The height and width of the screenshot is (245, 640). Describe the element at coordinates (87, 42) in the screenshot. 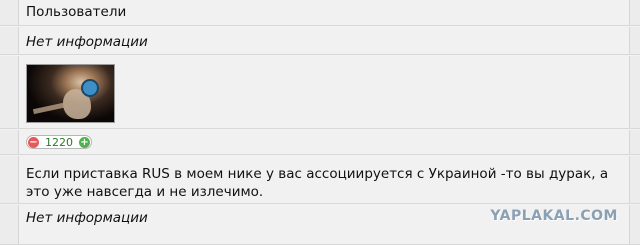

I see `info-text-top: Нет информации` at that location.